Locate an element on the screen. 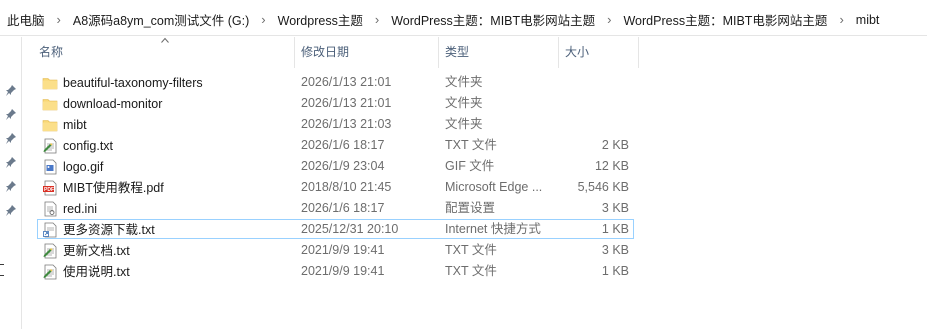 The image size is (927, 329). file-name: 更多资源下载.txt is located at coordinates (109, 229).